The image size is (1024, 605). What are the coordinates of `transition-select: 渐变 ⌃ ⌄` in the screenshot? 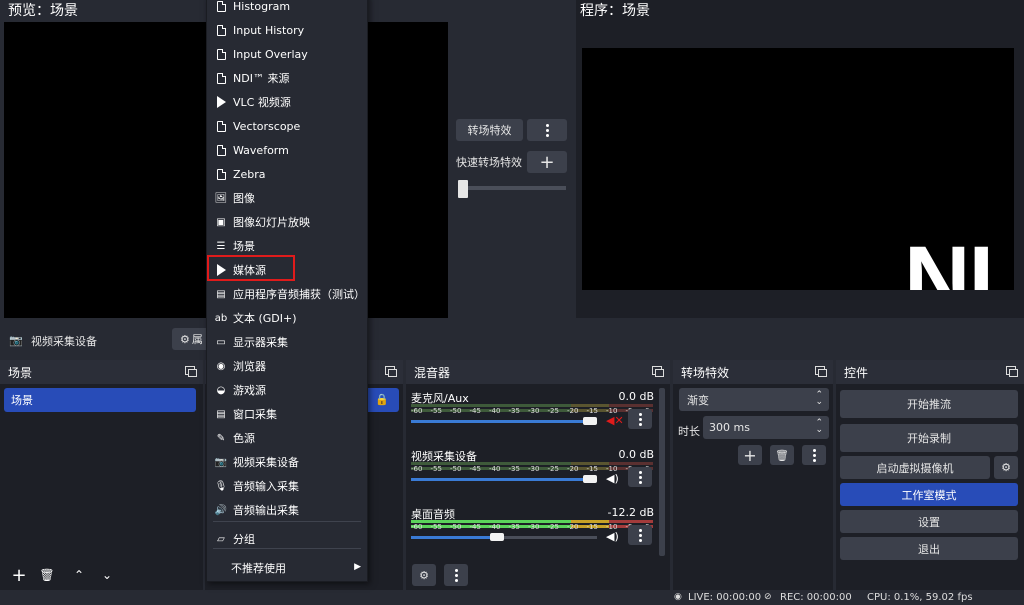 It's located at (754, 399).